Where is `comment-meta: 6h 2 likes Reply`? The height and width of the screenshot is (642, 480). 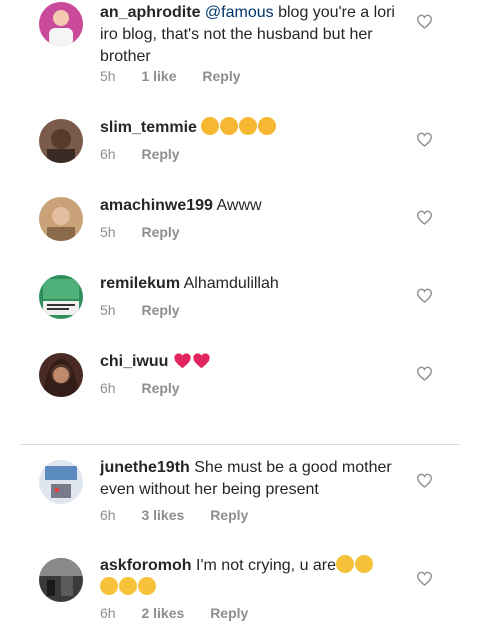 comment-meta: 6h 2 likes Reply is located at coordinates (185, 613).